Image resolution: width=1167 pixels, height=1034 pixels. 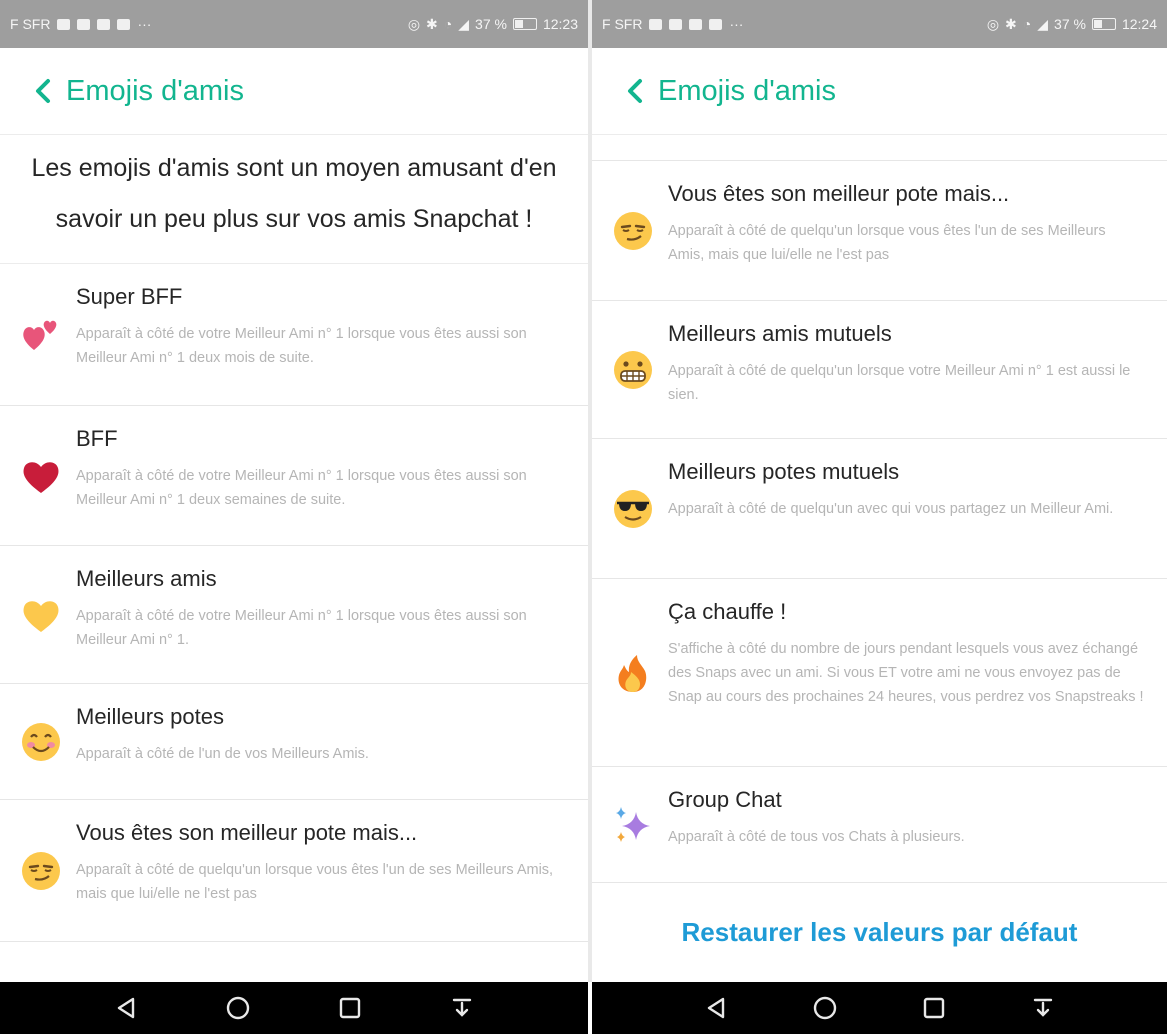 I want to click on item-title: Meilleurs potes, so click(x=150, y=716).